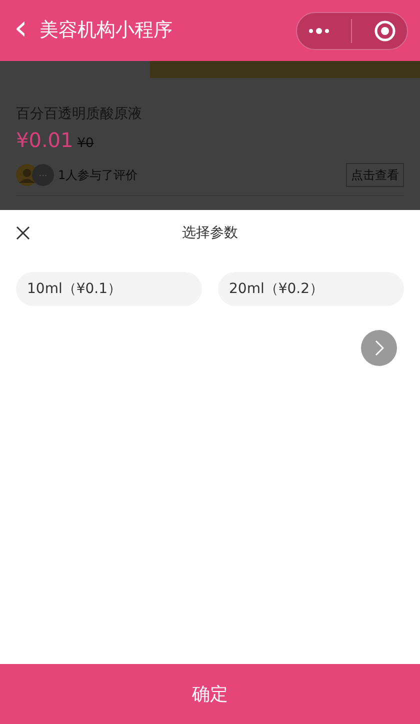 This screenshot has width=420, height=724. Describe the element at coordinates (20, 30) in the screenshot. I see `back-button: ‹` at that location.